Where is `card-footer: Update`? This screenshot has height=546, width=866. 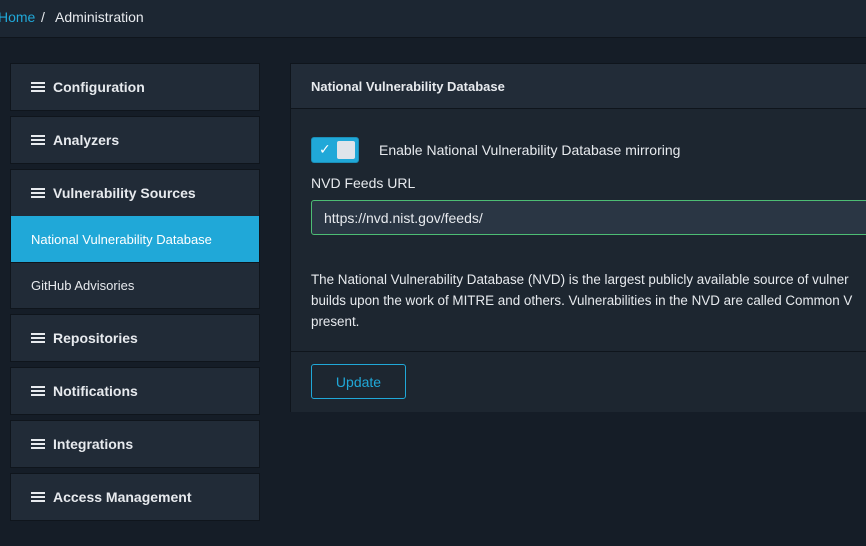
card-footer: Update is located at coordinates (578, 381).